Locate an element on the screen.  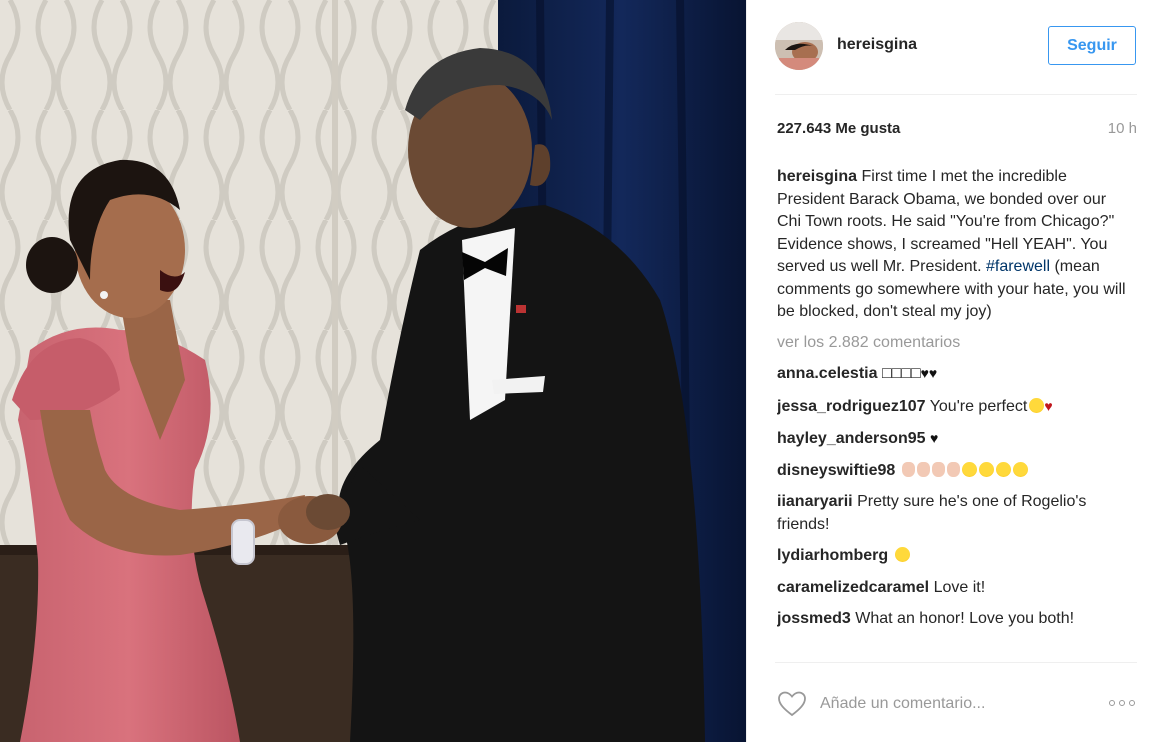
comment-username: iianaryarii is located at coordinates (815, 501).